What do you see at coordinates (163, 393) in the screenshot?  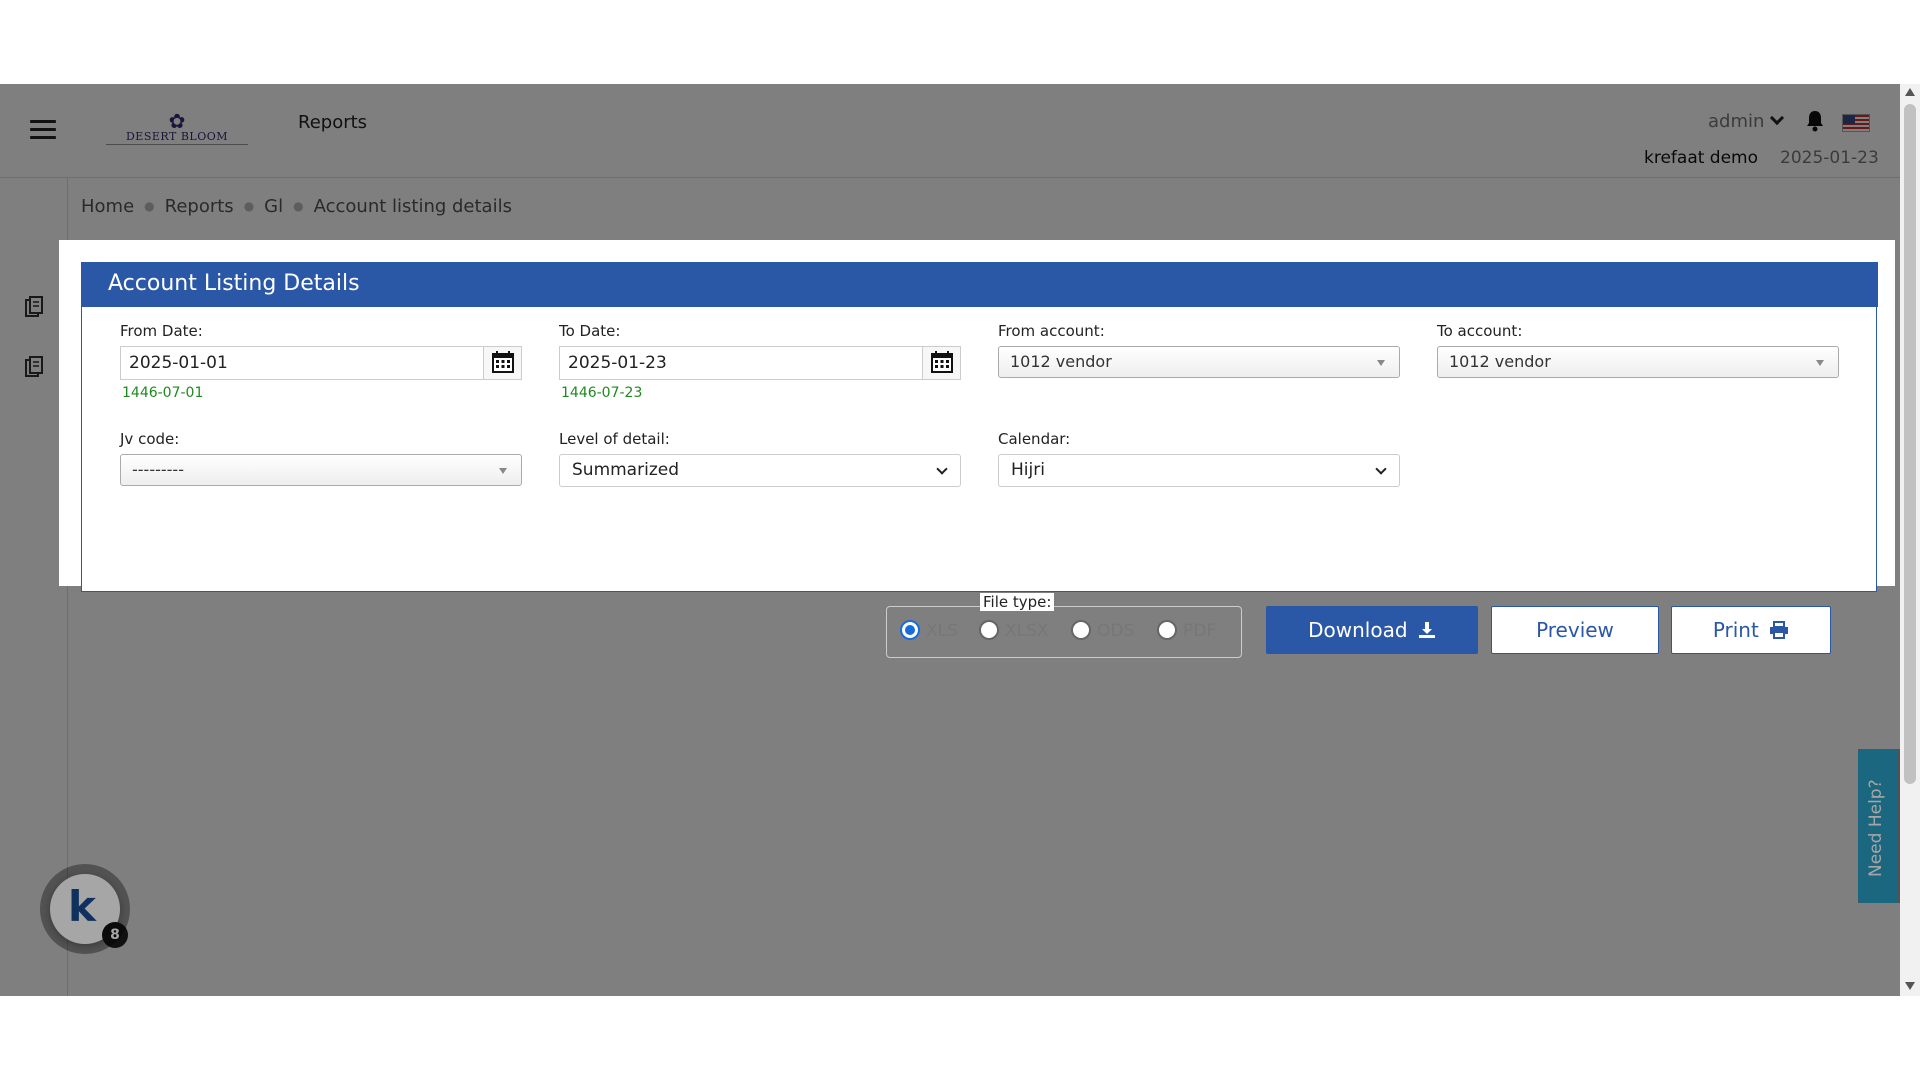 I see `from-date-hijri: 1446-07-01` at bounding box center [163, 393].